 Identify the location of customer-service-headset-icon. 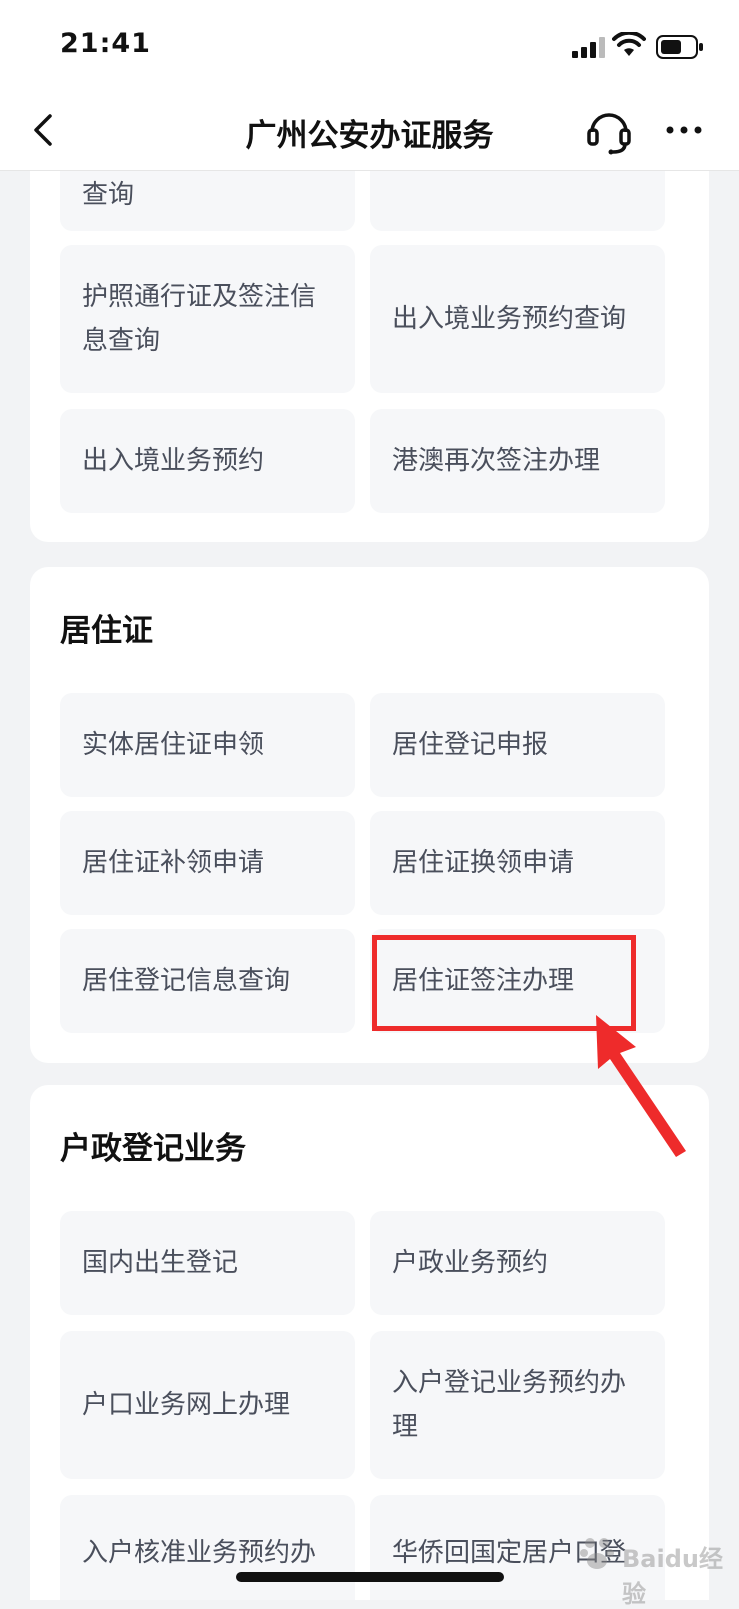
(609, 130).